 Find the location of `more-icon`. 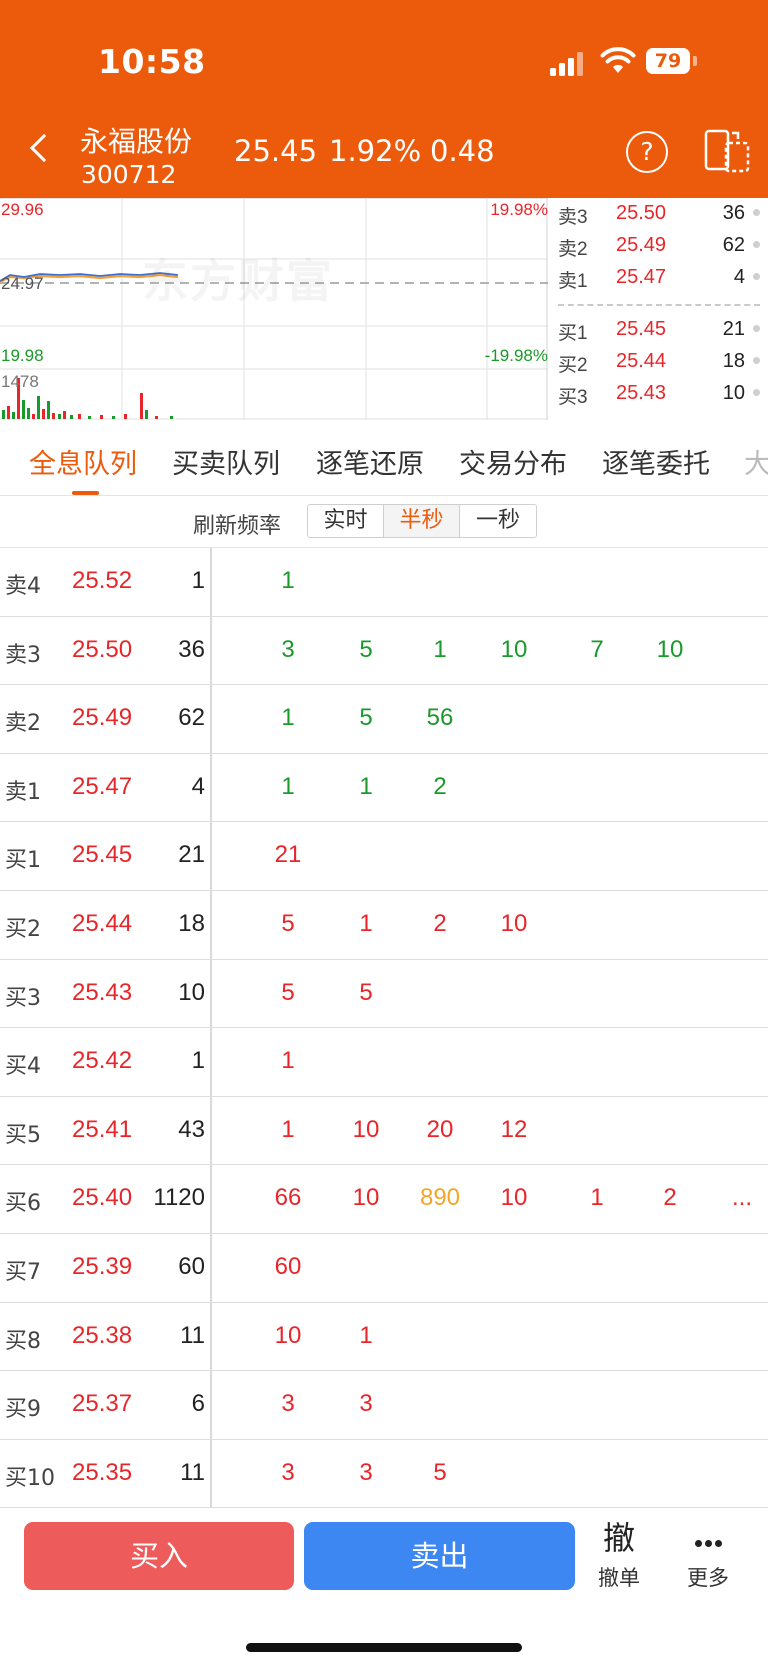

more-icon is located at coordinates (708, 1538).